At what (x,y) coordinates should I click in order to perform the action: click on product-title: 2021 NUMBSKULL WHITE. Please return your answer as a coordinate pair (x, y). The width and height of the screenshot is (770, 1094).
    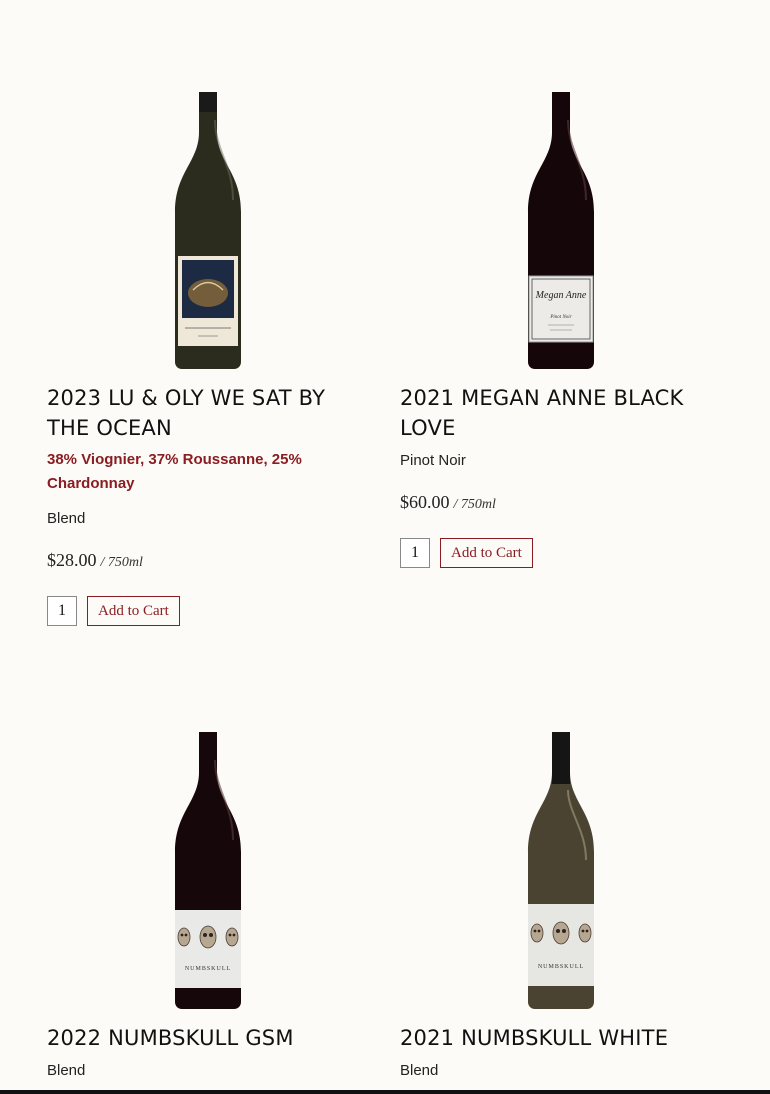
    Looking at the image, I should click on (560, 1038).